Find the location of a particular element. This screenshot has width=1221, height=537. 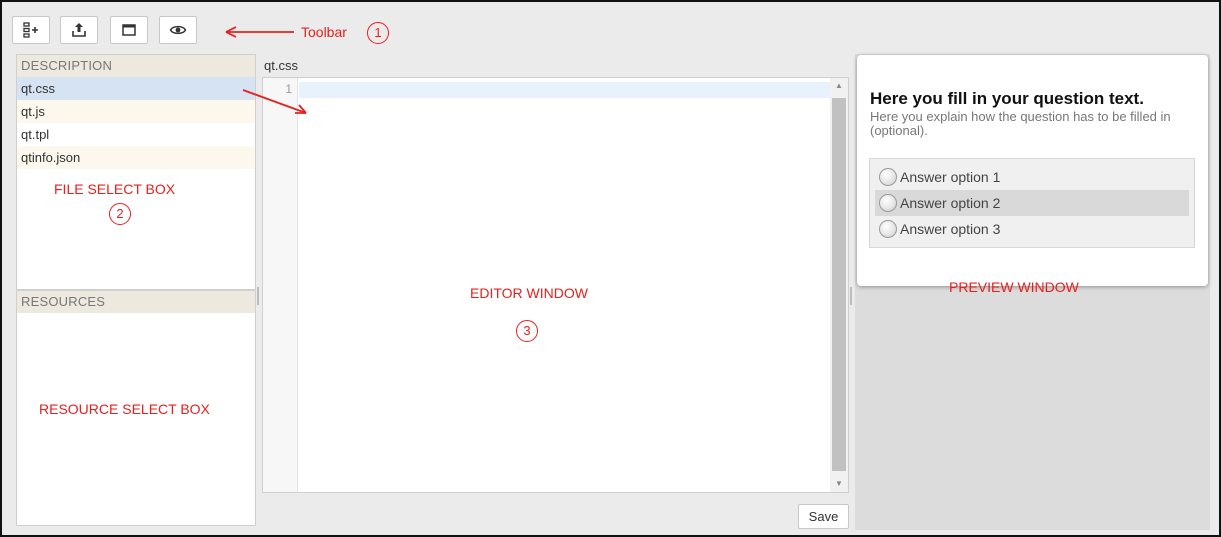

resources-header: RESOURCES is located at coordinates (136, 302).